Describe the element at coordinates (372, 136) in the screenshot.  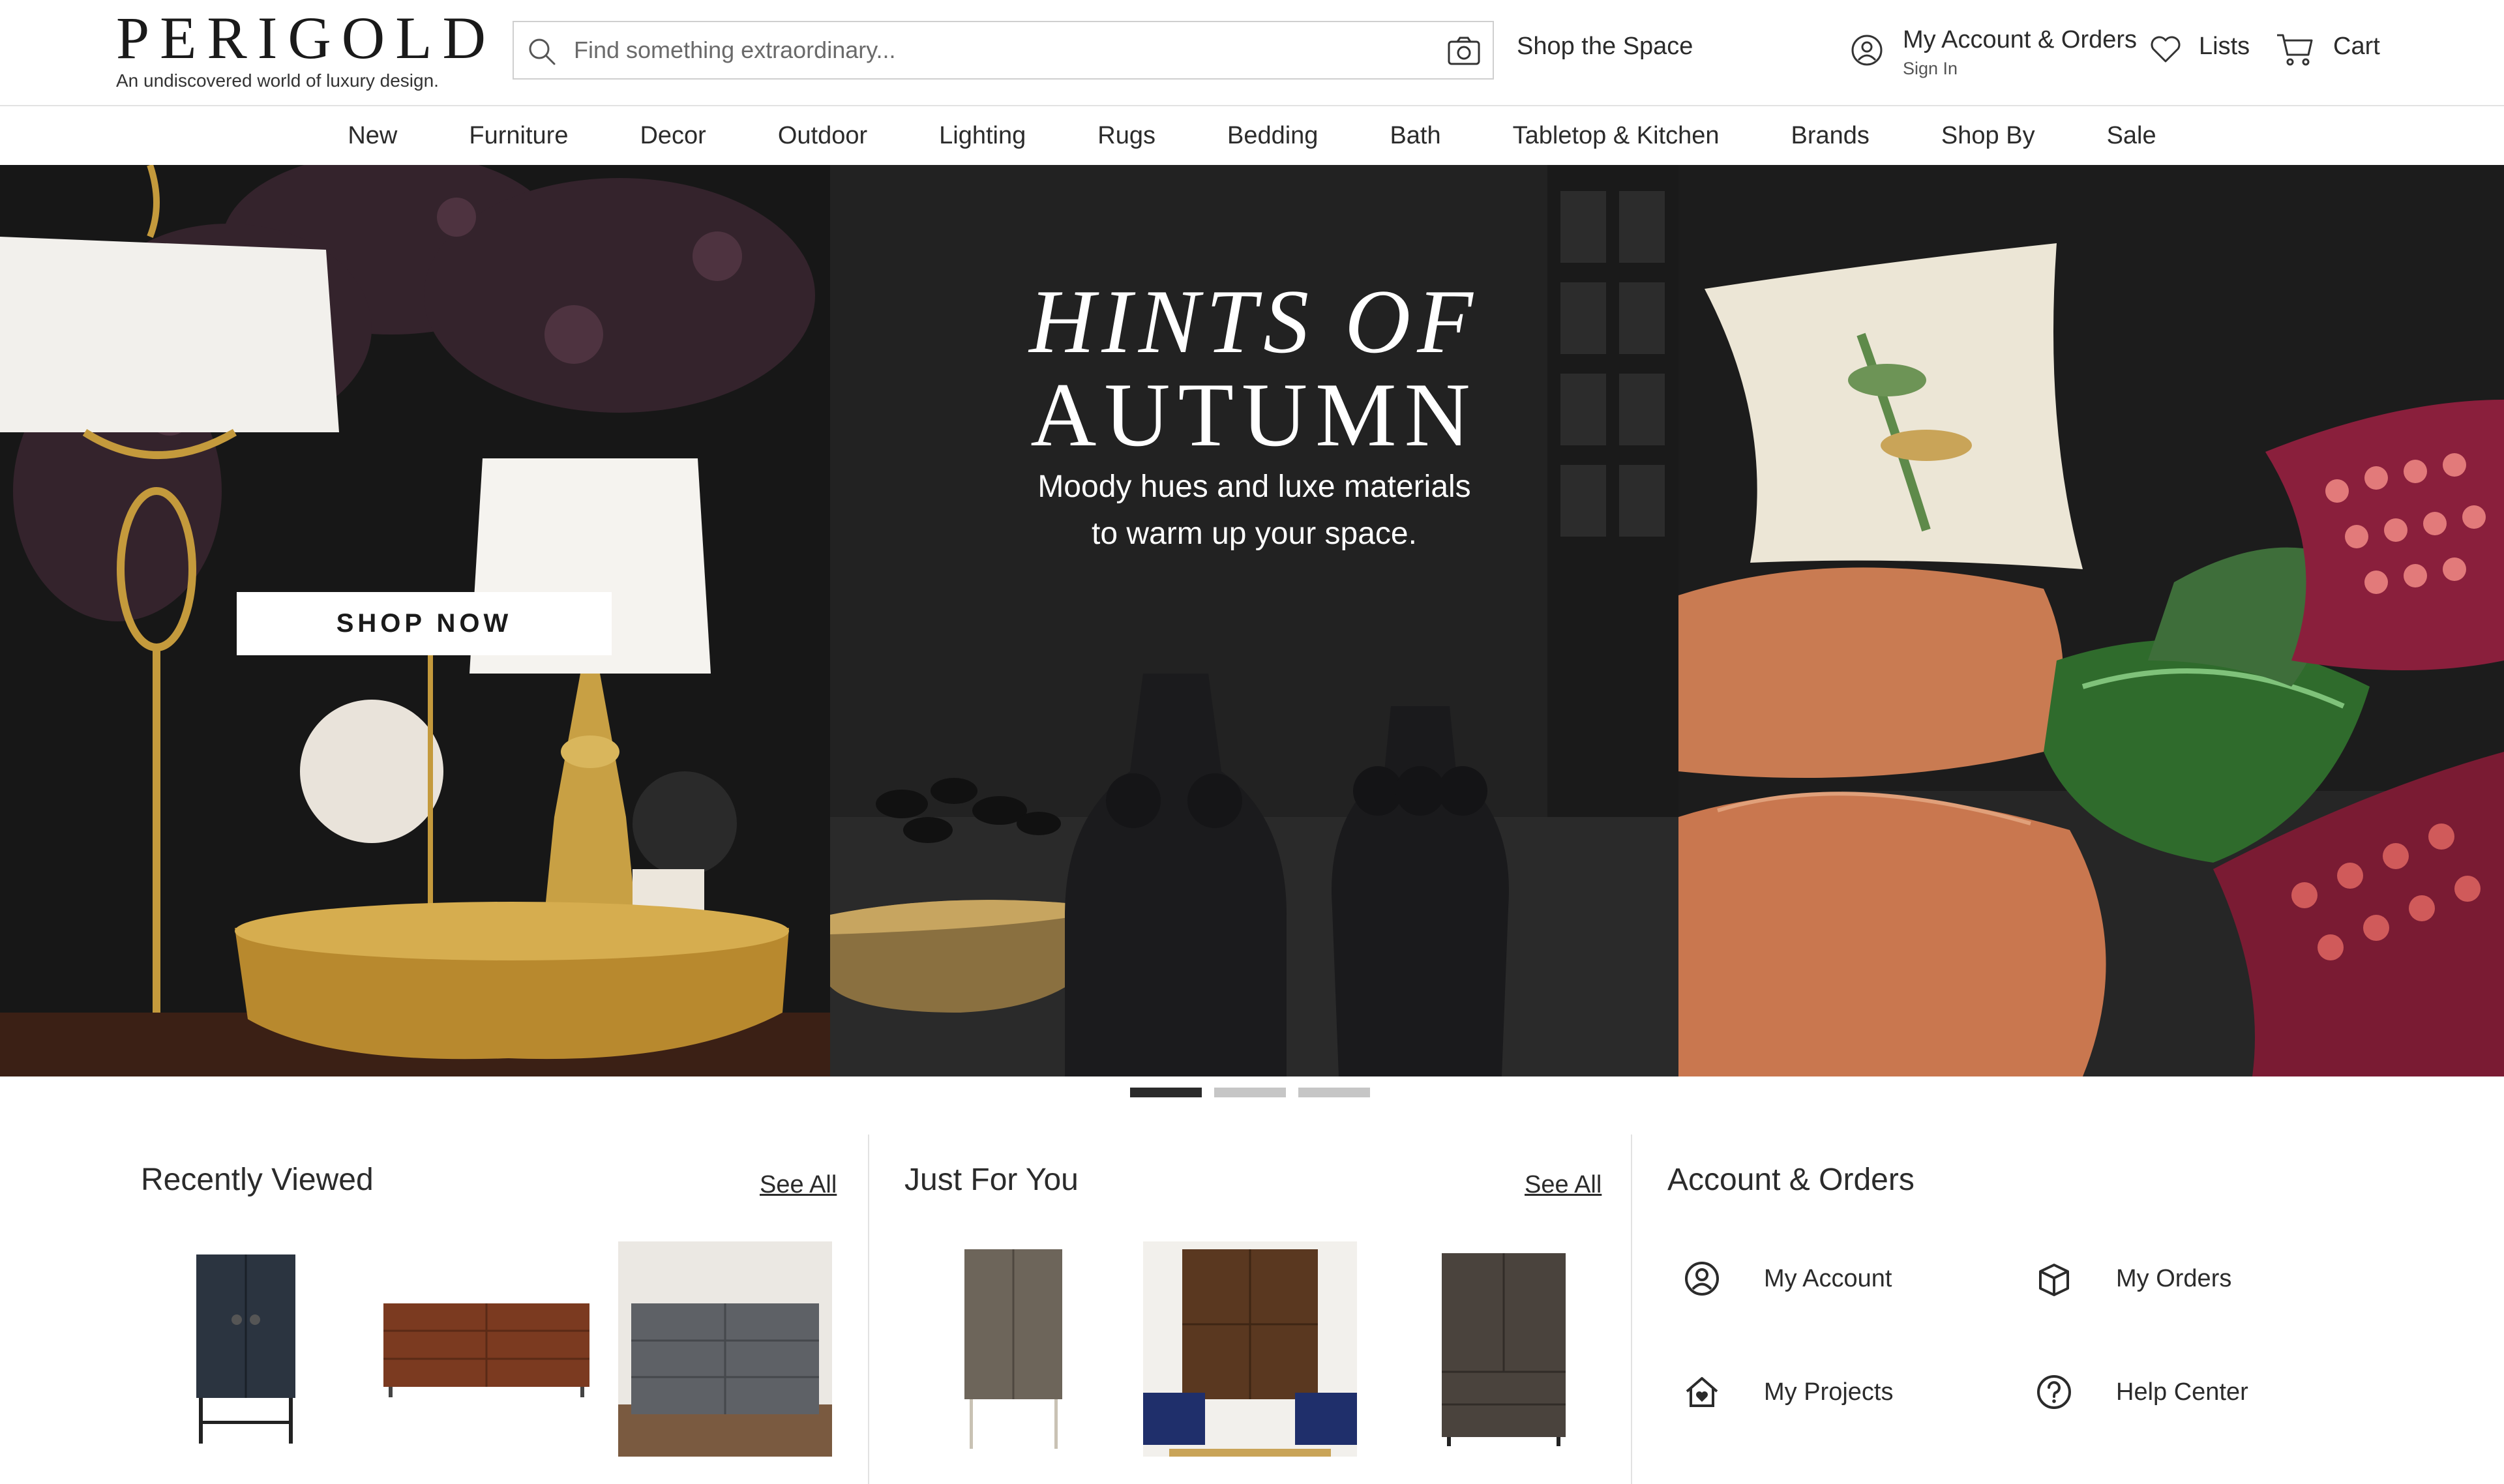
I see `nav-item-new: New` at that location.